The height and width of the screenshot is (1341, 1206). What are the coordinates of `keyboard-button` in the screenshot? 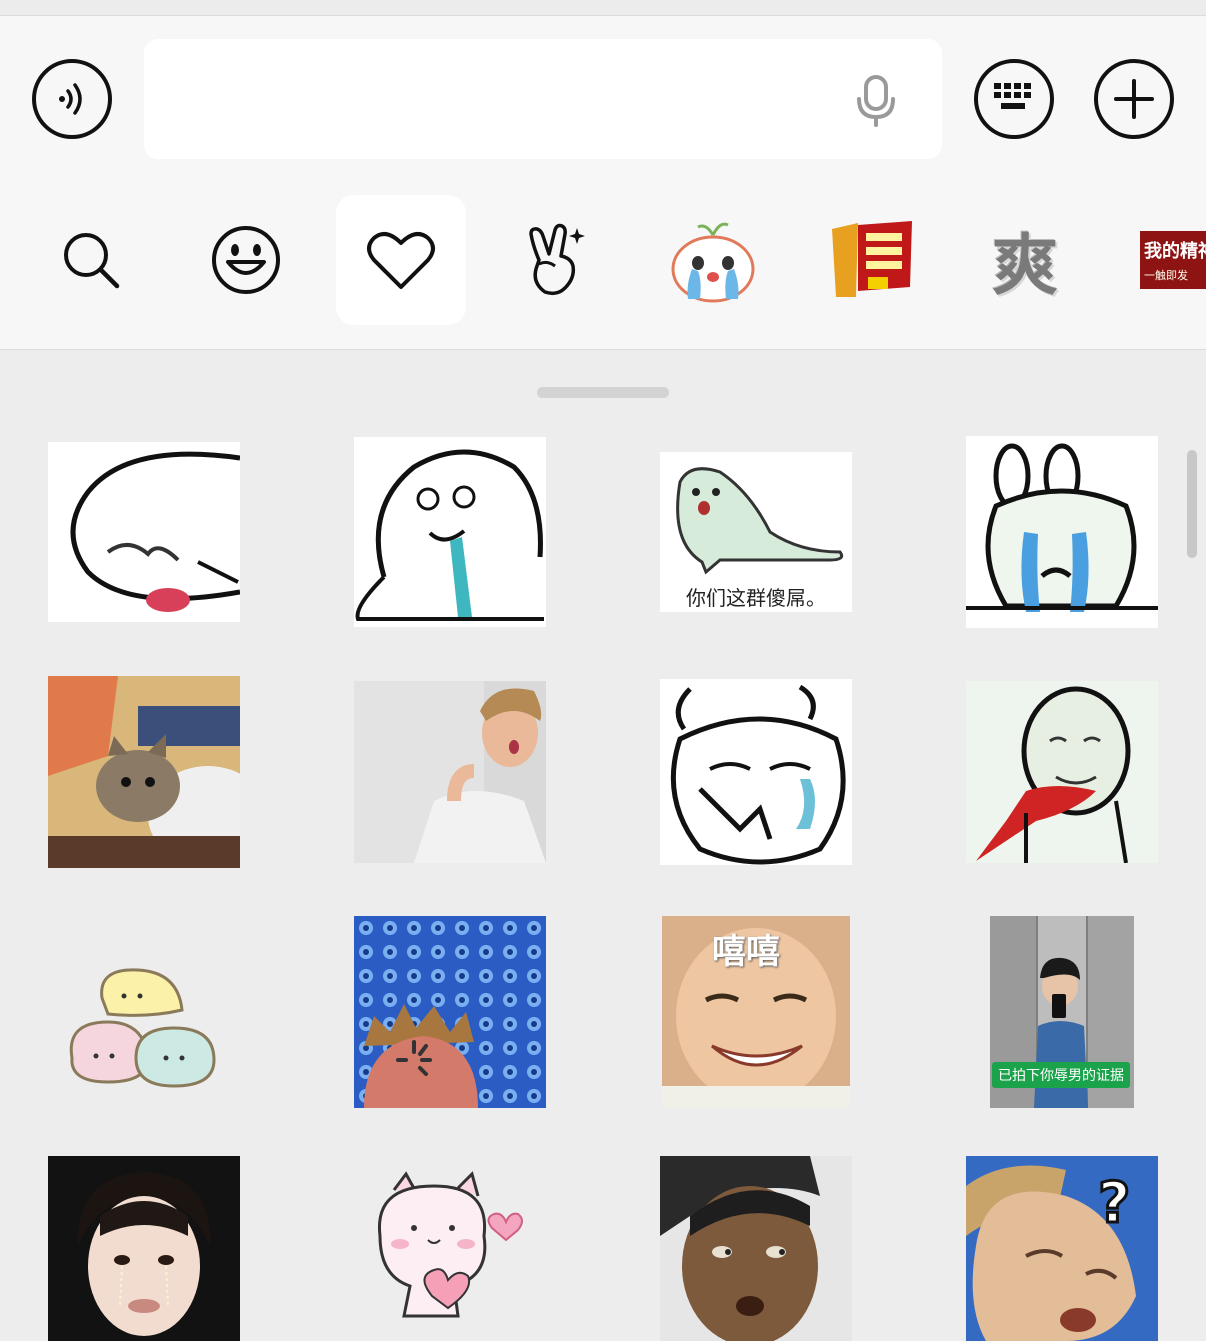 It's located at (1014, 99).